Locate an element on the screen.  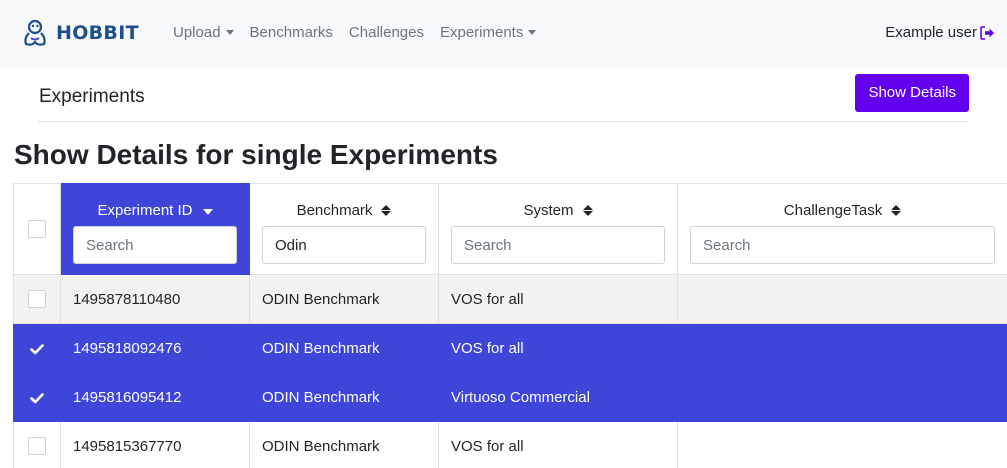
table-row: 1495818092476 ODIN Benchmark VOS for all is located at coordinates (510, 348).